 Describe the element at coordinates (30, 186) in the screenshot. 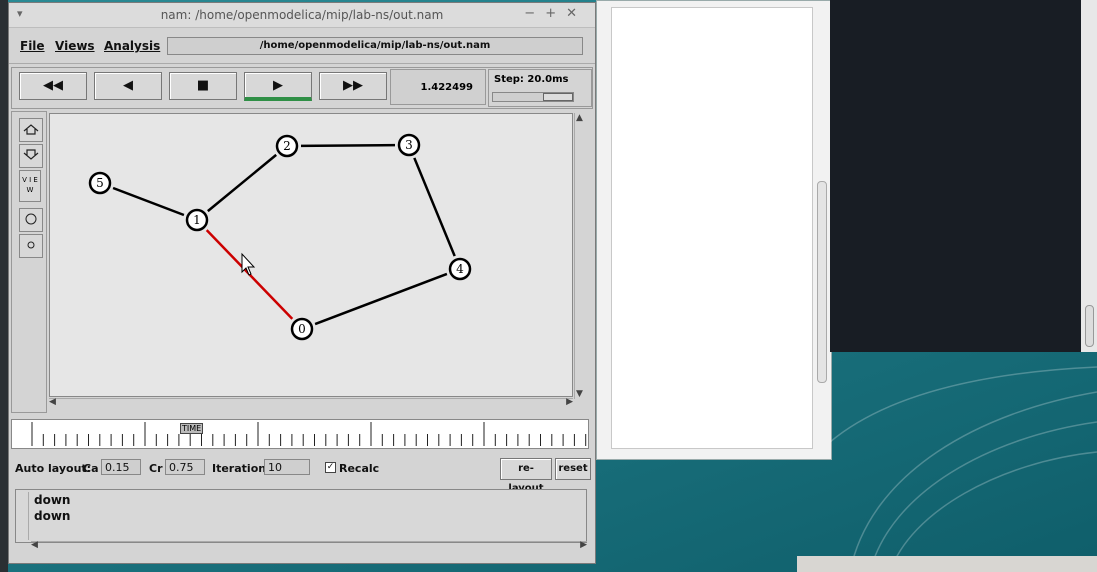

I see `view-button: V I E W` at that location.